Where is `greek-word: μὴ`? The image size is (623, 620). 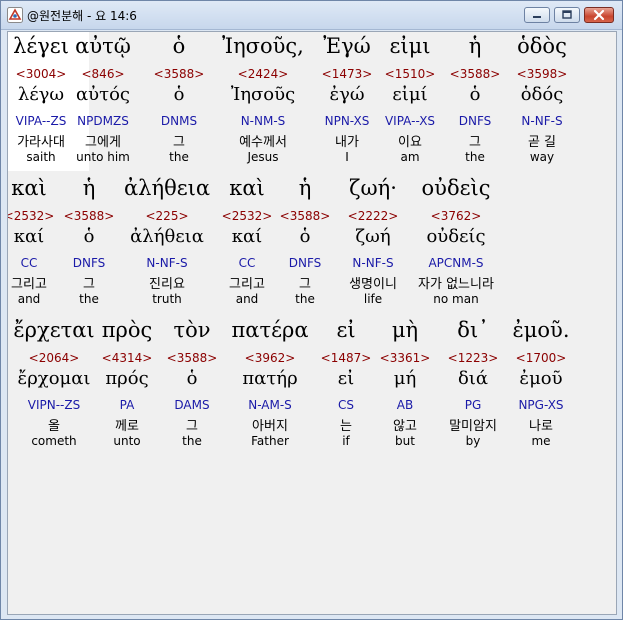
greek-word: μὴ is located at coordinates (405, 330).